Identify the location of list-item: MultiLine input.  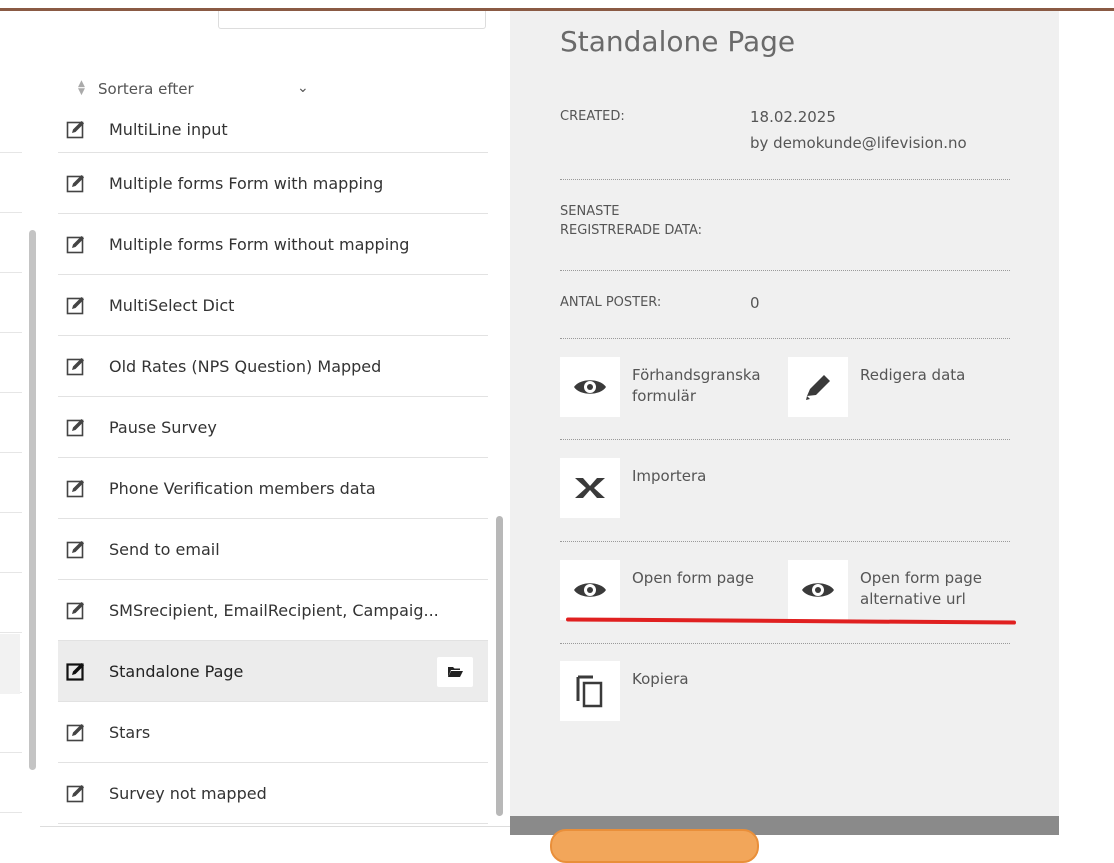
(273, 134).